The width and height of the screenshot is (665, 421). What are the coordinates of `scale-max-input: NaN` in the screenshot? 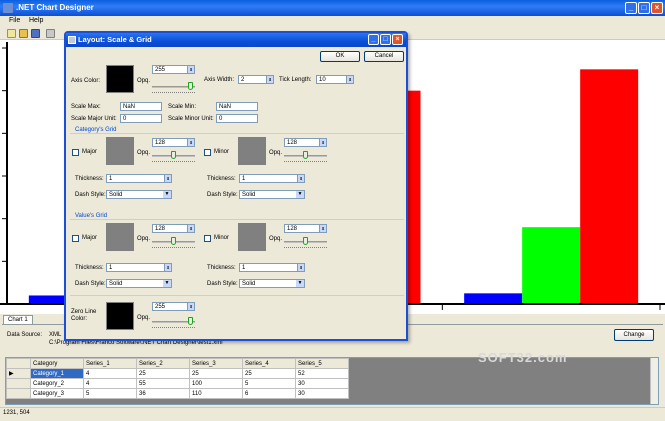 It's located at (141, 106).